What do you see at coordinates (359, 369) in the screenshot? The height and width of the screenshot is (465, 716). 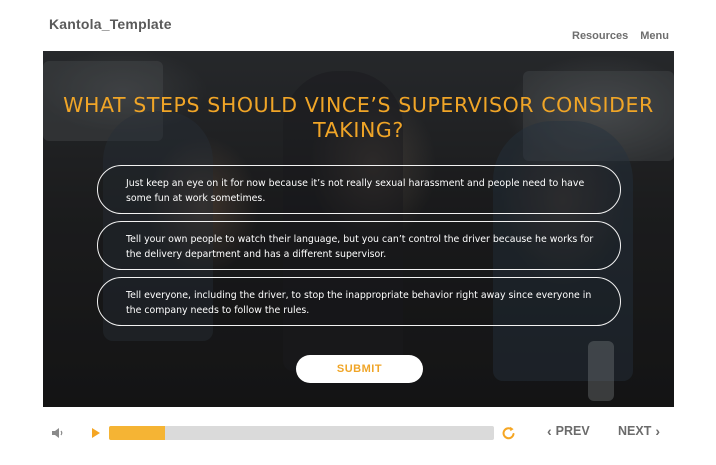 I see `submit-button: SUBMIT` at bounding box center [359, 369].